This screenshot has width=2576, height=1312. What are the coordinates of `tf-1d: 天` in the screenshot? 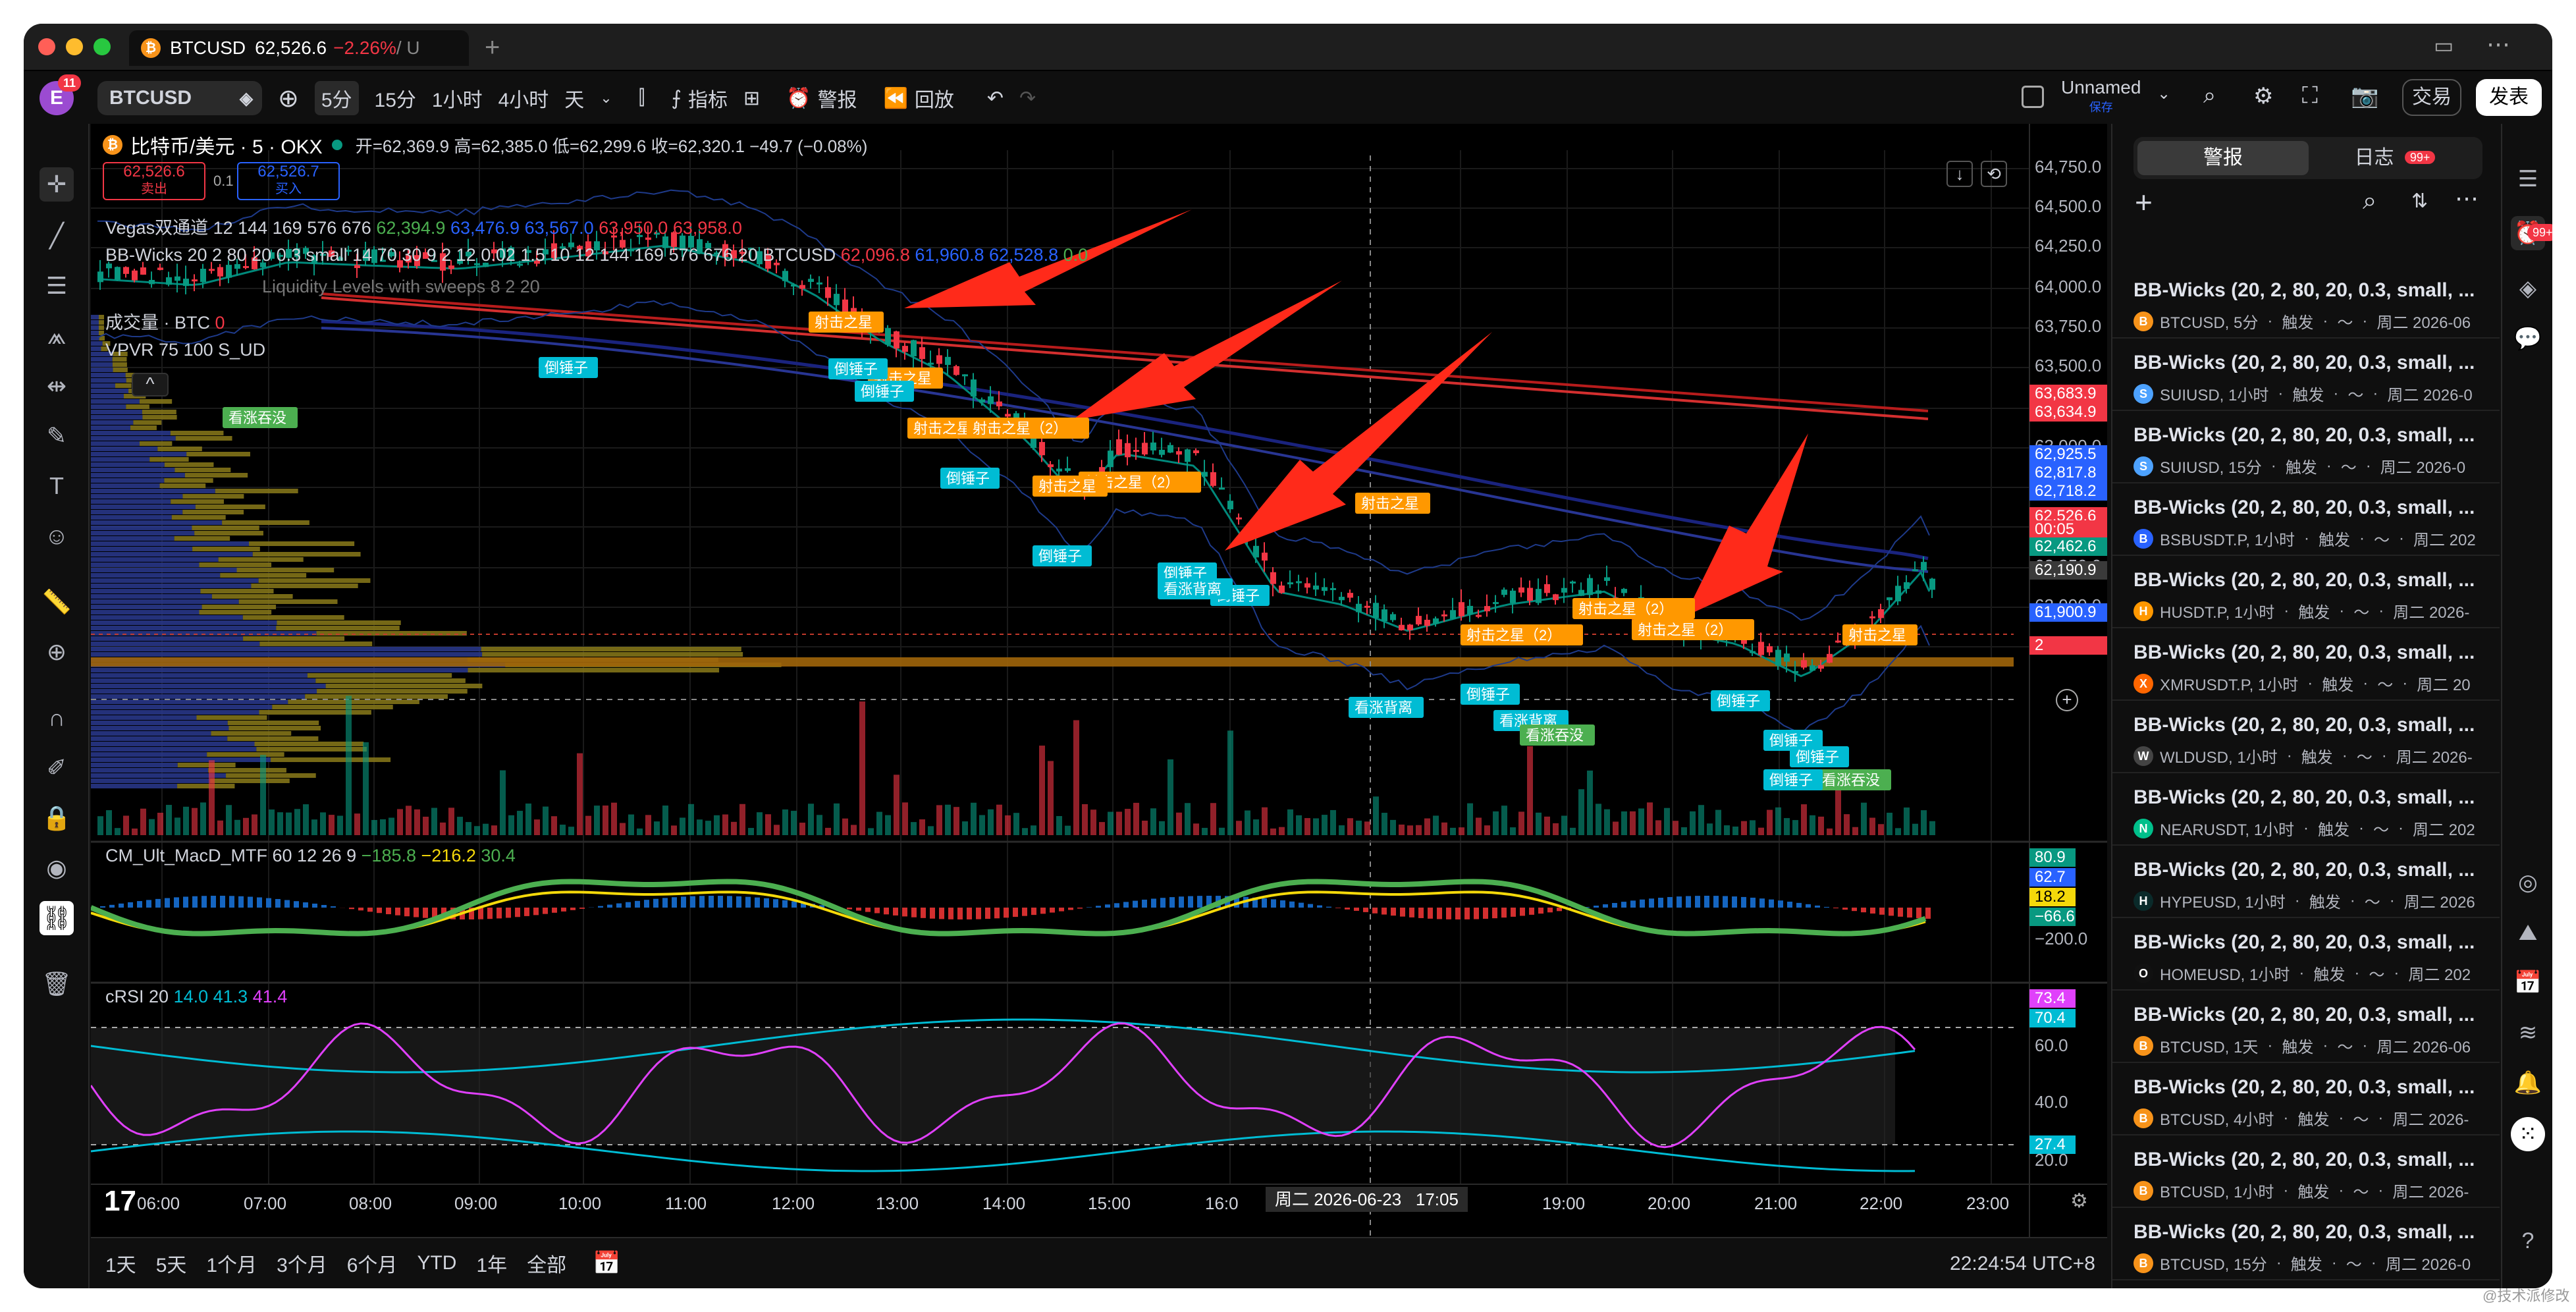 It's located at (574, 98).